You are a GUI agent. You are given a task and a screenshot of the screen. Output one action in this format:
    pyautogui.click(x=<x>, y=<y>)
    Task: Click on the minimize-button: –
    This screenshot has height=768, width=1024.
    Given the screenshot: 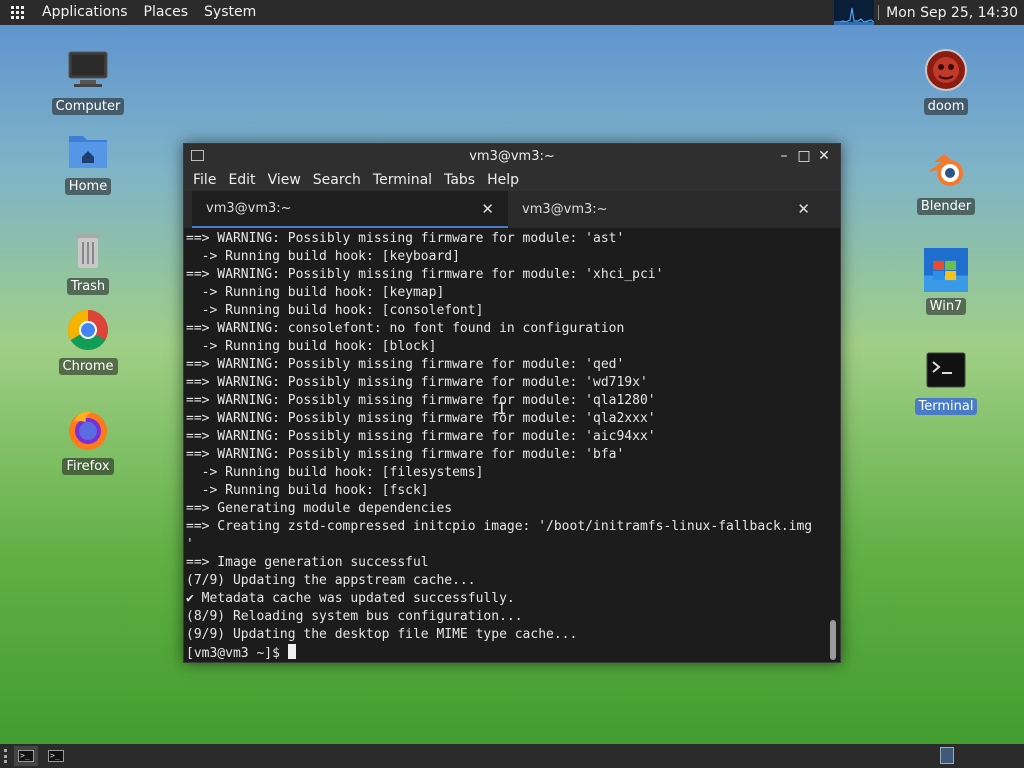 What is the action you would take?
    pyautogui.click(x=784, y=156)
    